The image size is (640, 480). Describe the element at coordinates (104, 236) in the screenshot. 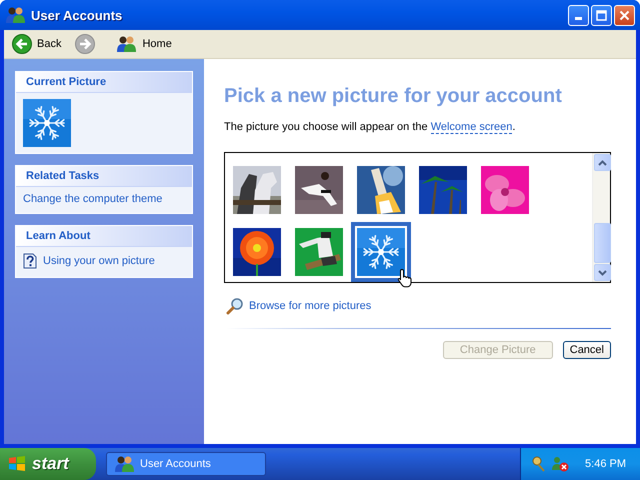

I see `panel-title: Learn About` at that location.